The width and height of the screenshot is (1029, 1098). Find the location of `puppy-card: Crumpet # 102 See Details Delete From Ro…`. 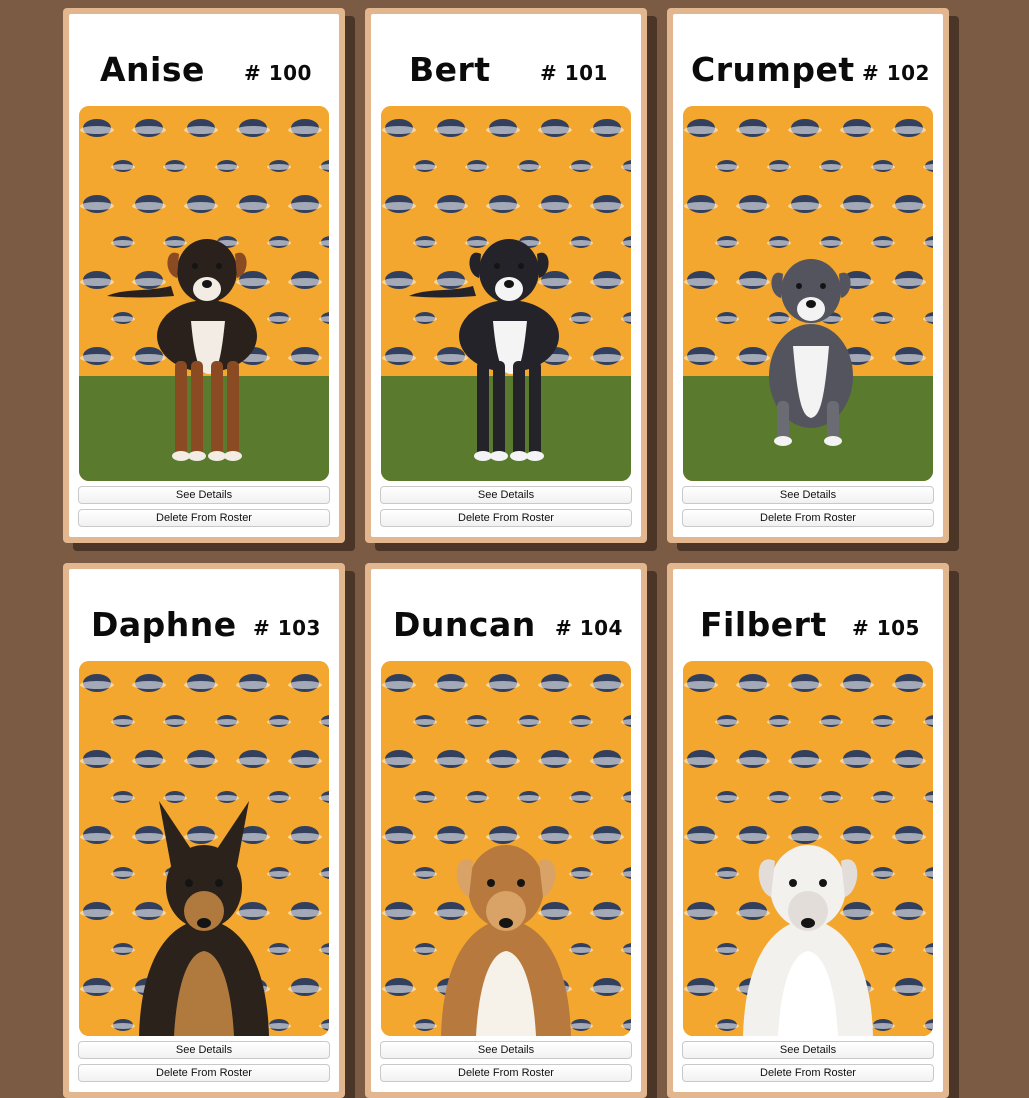

puppy-card: Crumpet # 102 See Details Delete From Ro… is located at coordinates (808, 275).